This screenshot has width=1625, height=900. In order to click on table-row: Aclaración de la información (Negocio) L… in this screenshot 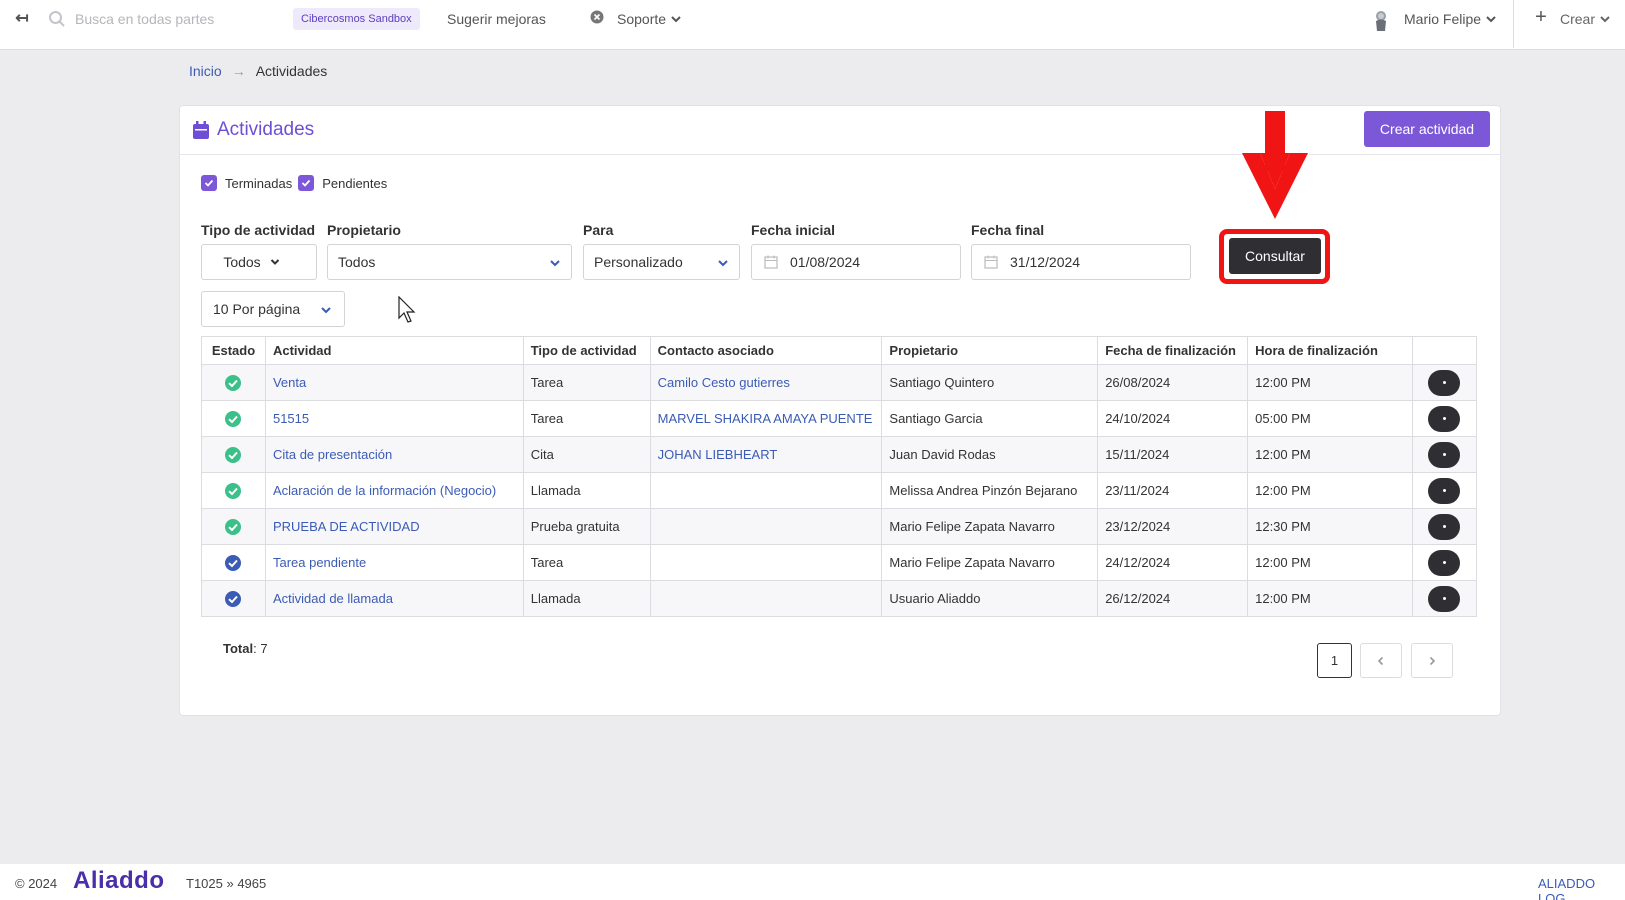, I will do `click(839, 490)`.